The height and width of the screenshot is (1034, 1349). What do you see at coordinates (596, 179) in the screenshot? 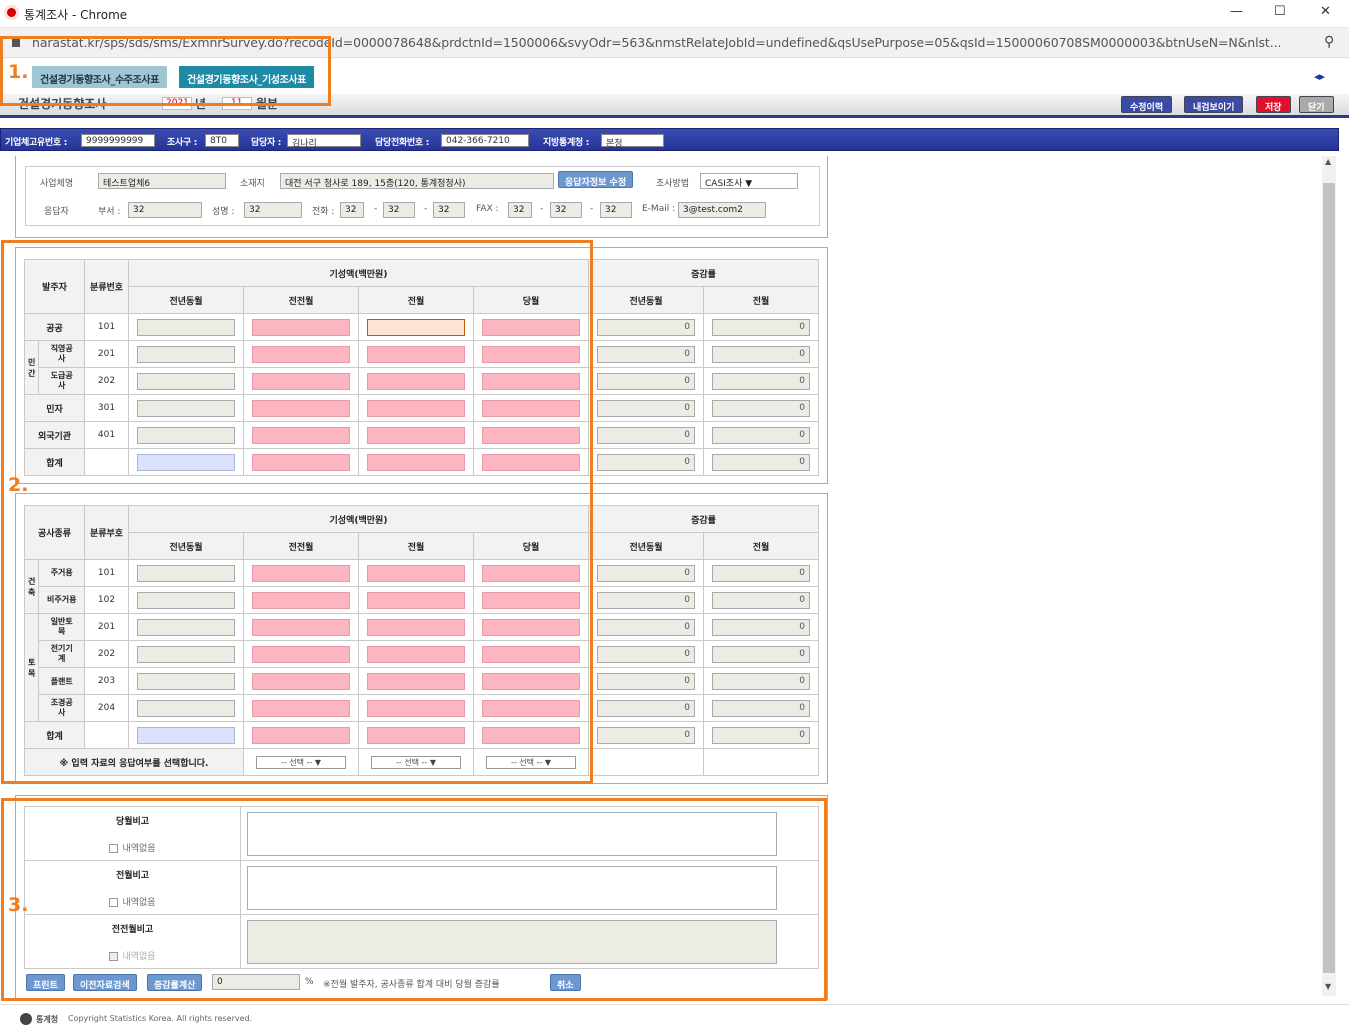
I see `edit-respondent-button: 응답자정보 수정` at bounding box center [596, 179].